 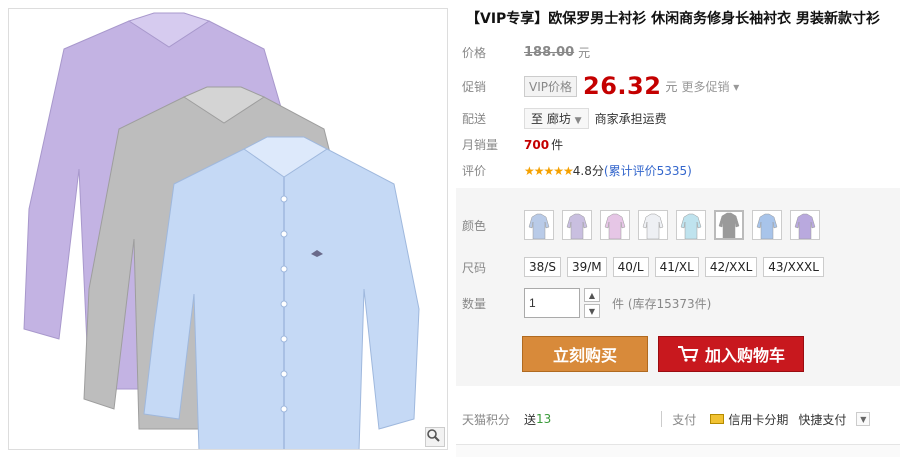 What do you see at coordinates (673, 19) in the screenshot?
I see `product-title: 【VIP专享】欧保罗男士衬衫 休闲商务修身长袖衬衣 男装新款寸衫` at bounding box center [673, 19].